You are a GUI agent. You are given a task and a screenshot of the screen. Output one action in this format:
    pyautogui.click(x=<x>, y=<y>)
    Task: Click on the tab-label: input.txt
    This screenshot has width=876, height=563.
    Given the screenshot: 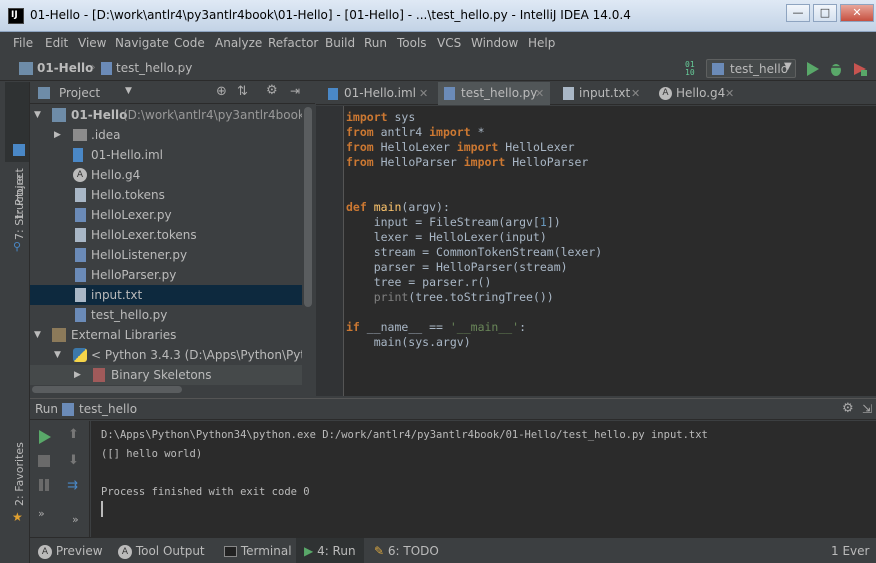 What is the action you would take?
    pyautogui.click(x=605, y=93)
    